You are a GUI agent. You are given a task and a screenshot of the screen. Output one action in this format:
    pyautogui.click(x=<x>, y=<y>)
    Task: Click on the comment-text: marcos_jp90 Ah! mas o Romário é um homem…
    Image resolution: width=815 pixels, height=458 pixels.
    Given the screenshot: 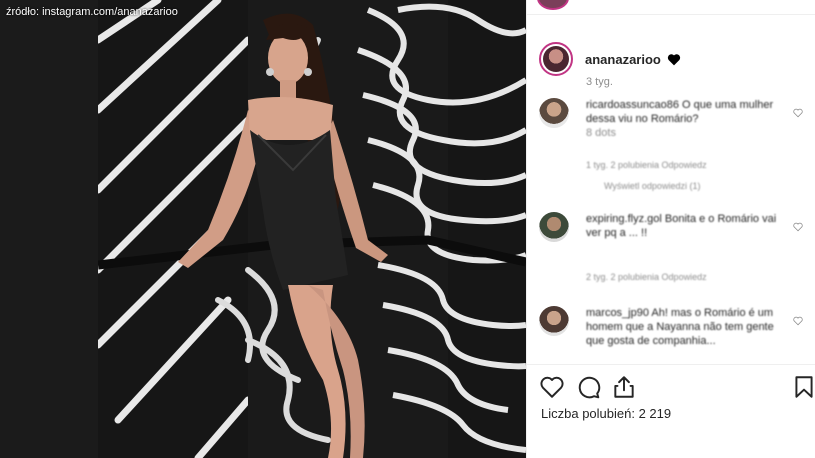 What is the action you would take?
    pyautogui.click(x=680, y=327)
    